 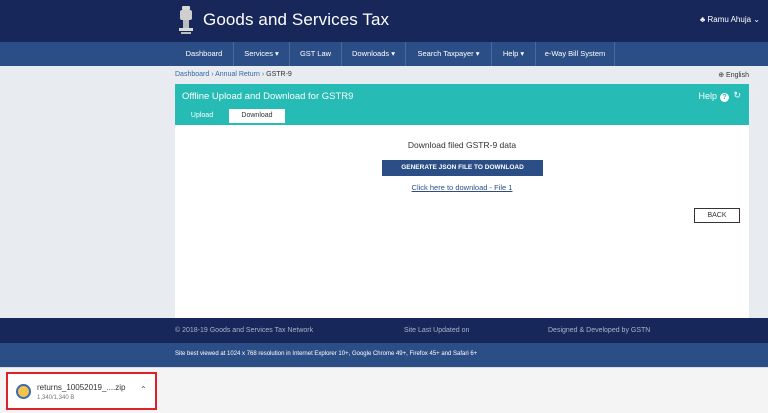 What do you see at coordinates (707, 96) in the screenshot?
I see `help-label: Help` at bounding box center [707, 96].